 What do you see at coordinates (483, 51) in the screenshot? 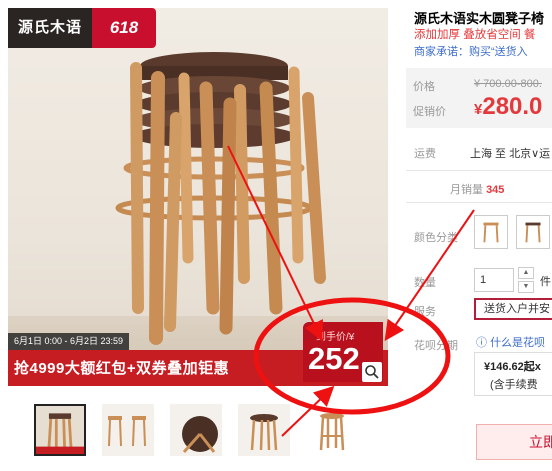
I see `merchant-promise-link: 商家承诺：购买“送货入` at bounding box center [483, 51].